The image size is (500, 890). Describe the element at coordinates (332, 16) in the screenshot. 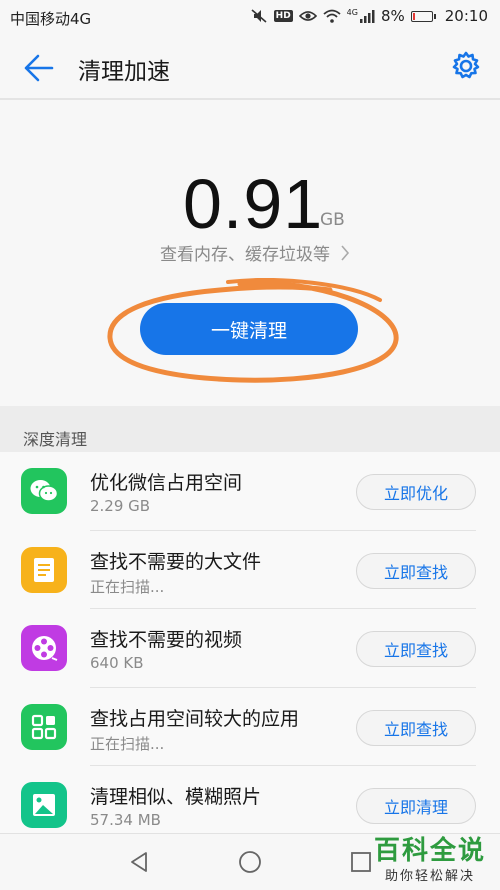

I see `wifi-icon` at that location.